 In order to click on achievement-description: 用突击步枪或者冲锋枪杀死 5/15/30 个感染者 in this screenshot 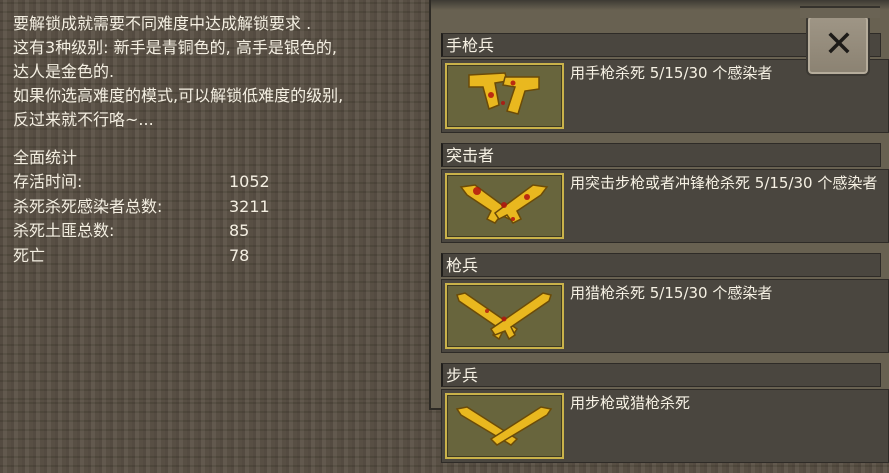, I will do `click(724, 183)`.